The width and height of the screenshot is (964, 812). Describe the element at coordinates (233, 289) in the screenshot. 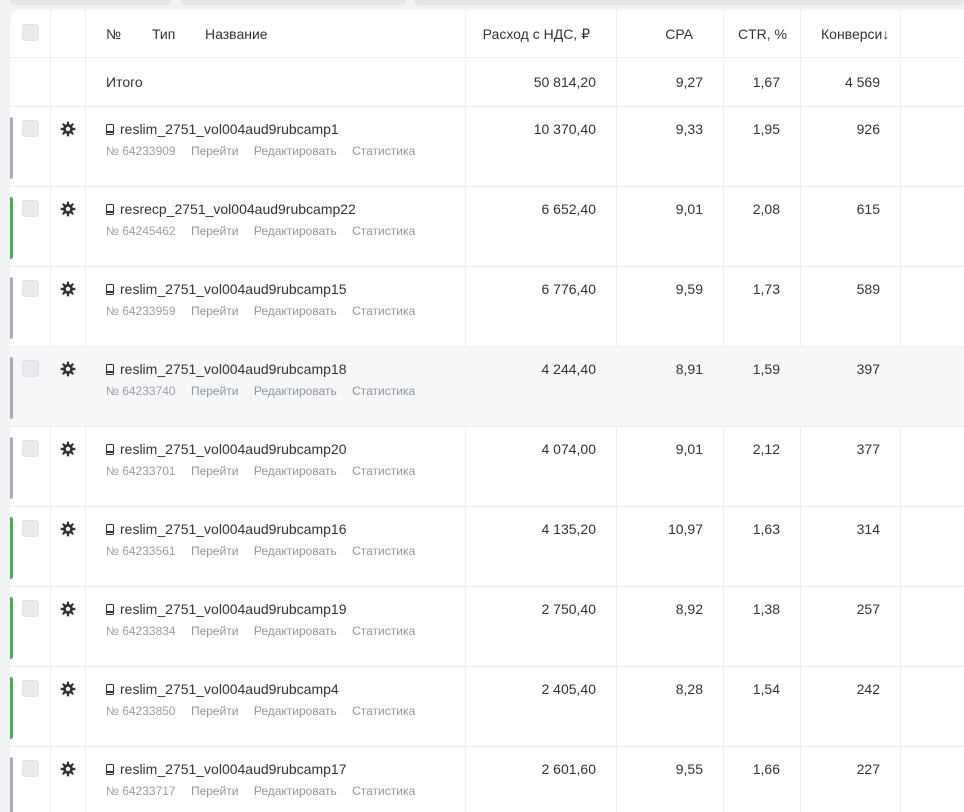

I see `campaign-name-text: reslim_2751_vol004aud9rubcamp15` at that location.